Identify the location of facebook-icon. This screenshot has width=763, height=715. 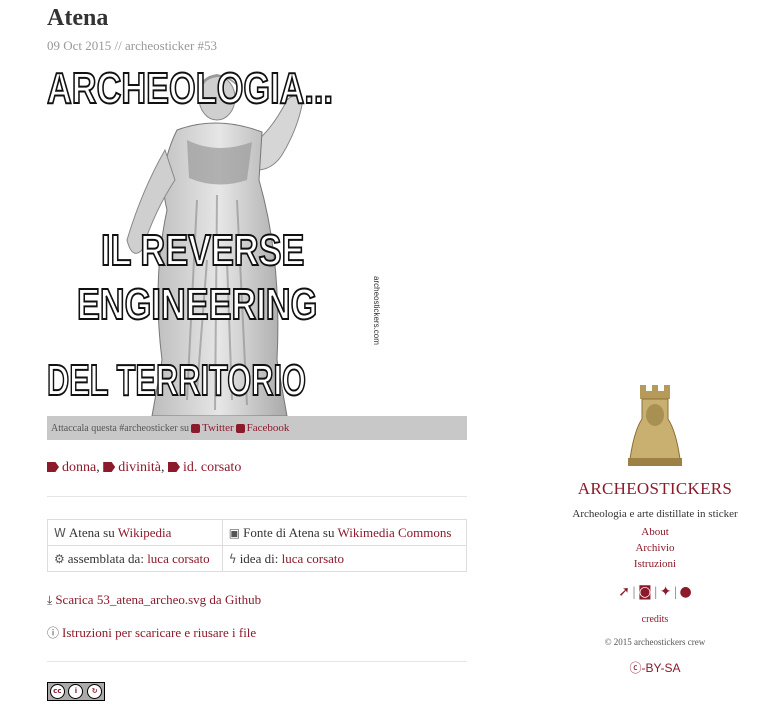
(240, 428).